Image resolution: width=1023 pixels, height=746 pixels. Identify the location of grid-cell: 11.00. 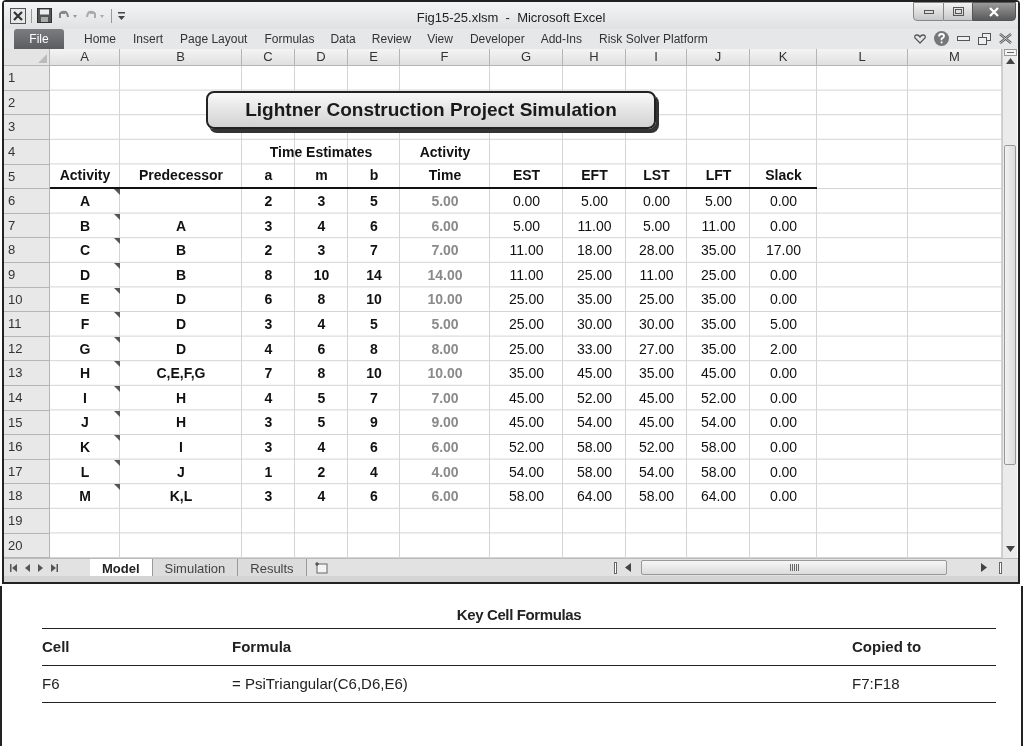
(594, 226).